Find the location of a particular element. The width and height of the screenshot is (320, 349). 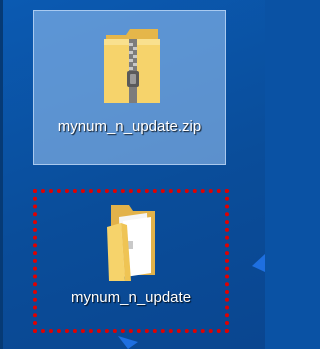

folder-icon is located at coordinates (131, 242).